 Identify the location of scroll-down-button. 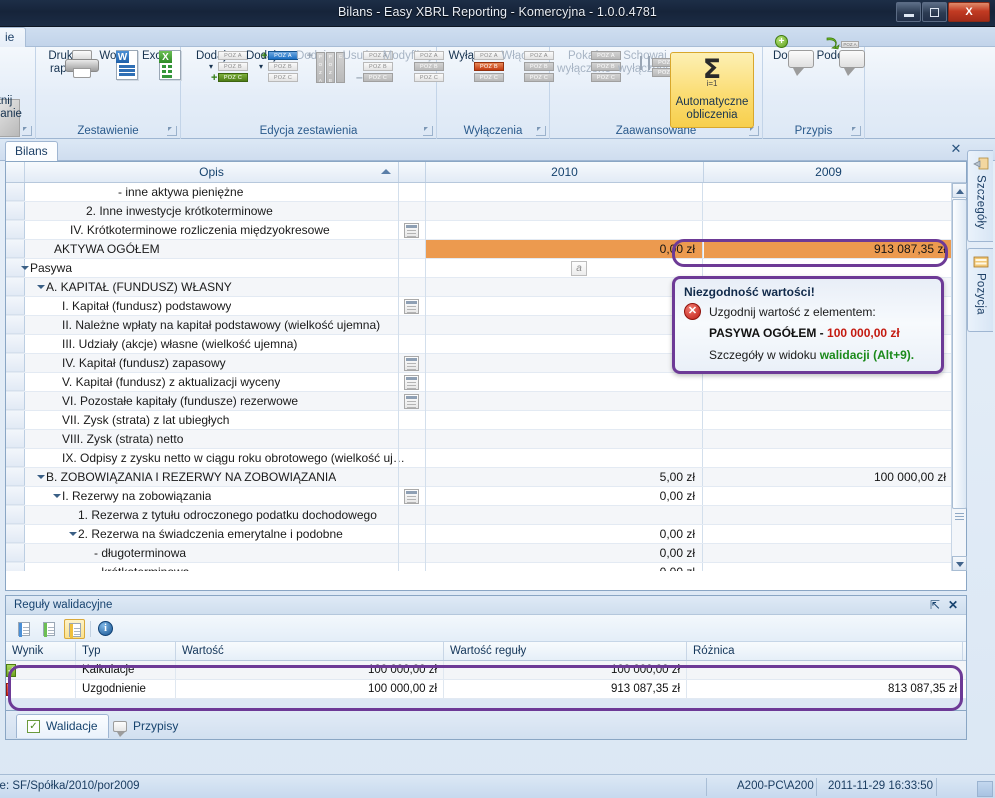
(959, 563).